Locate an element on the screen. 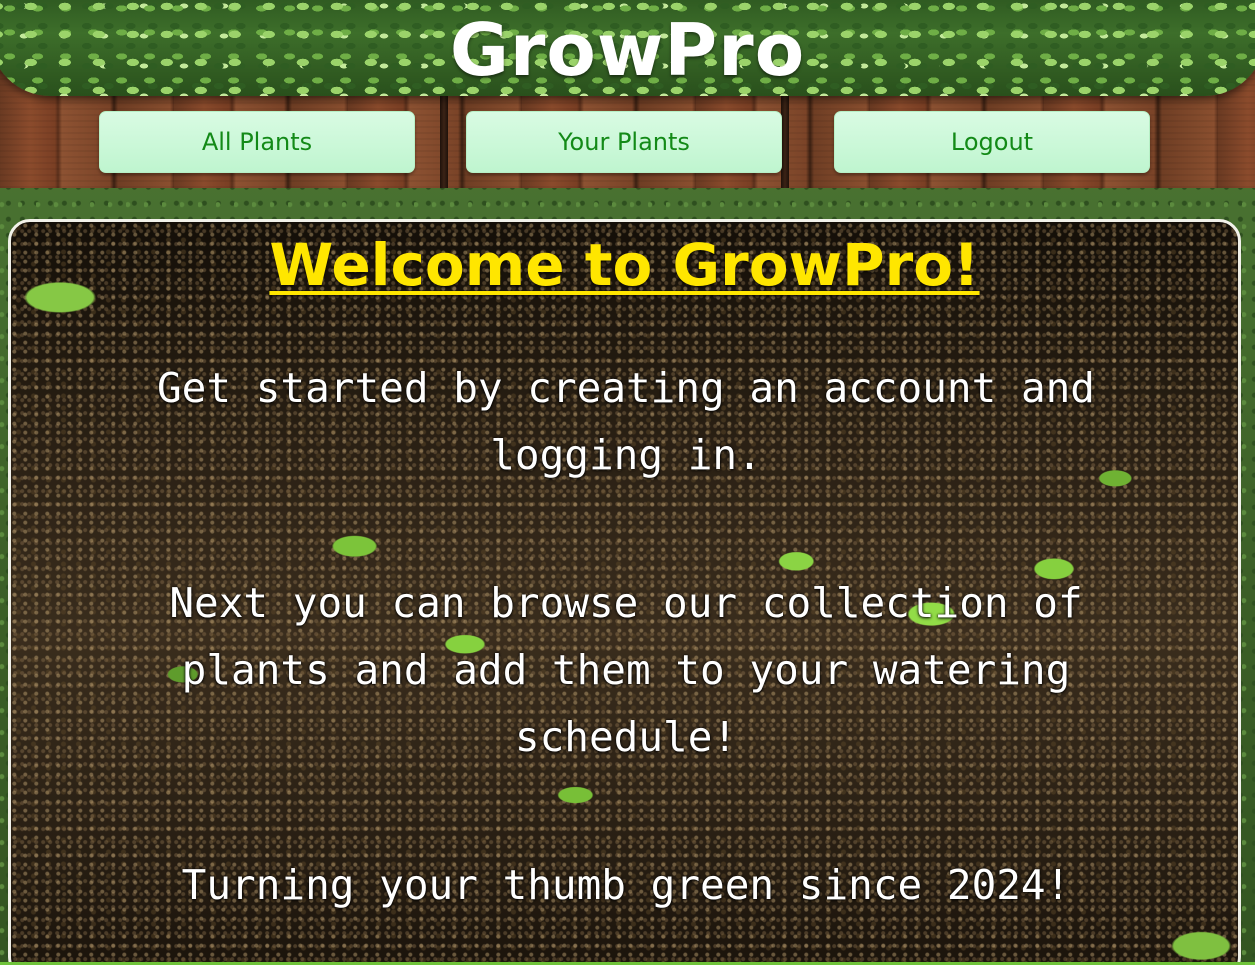  nav-your-plants-button: Your Plants is located at coordinates (624, 142).